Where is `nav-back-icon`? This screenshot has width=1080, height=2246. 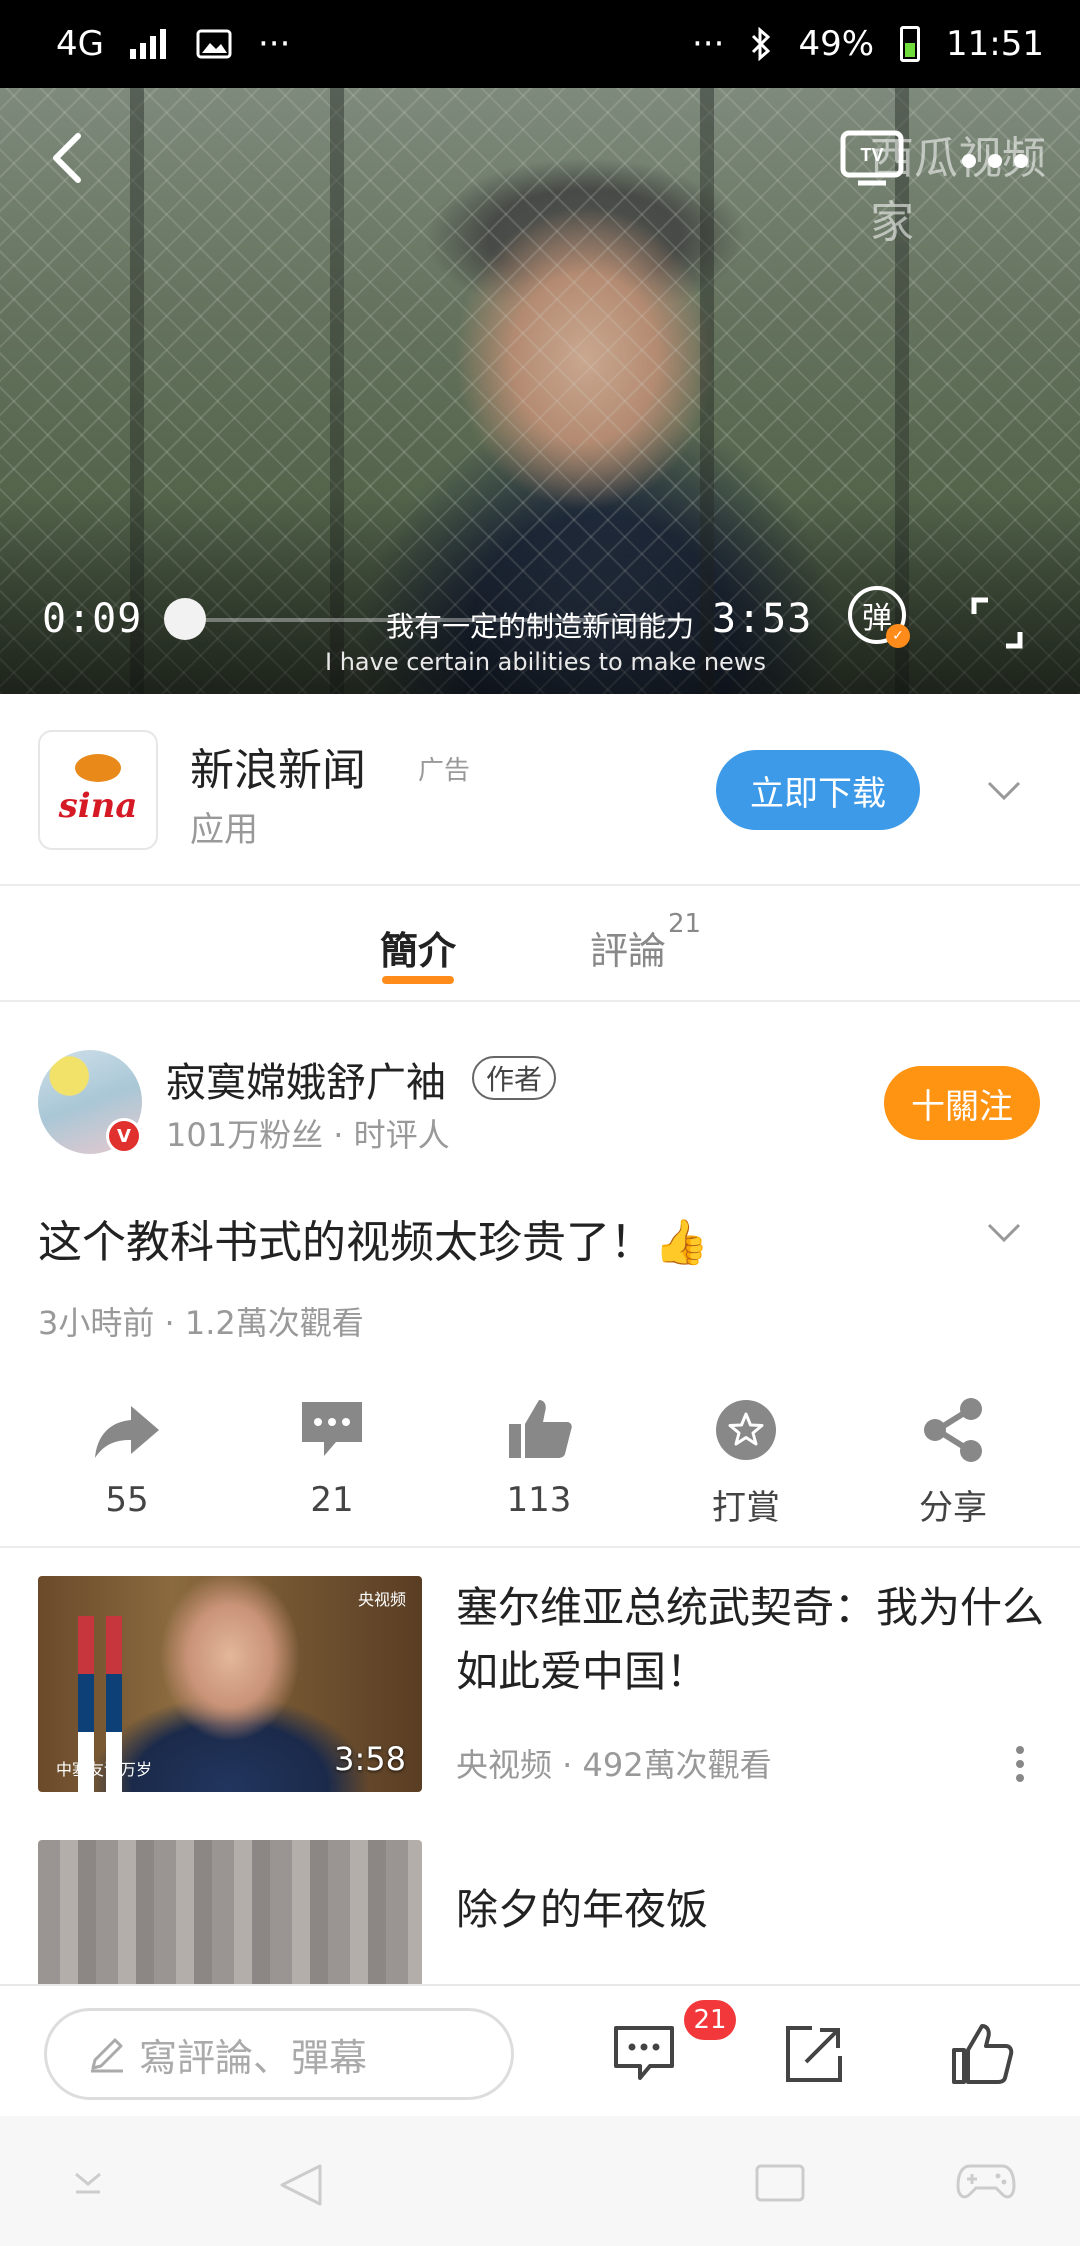
nav-back-icon is located at coordinates (301, 2185).